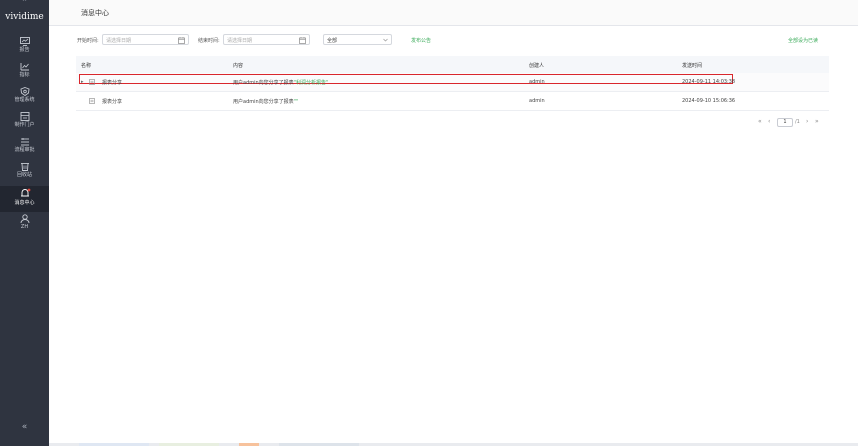 The image size is (858, 446). I want to click on report-icon, so click(24, 41).